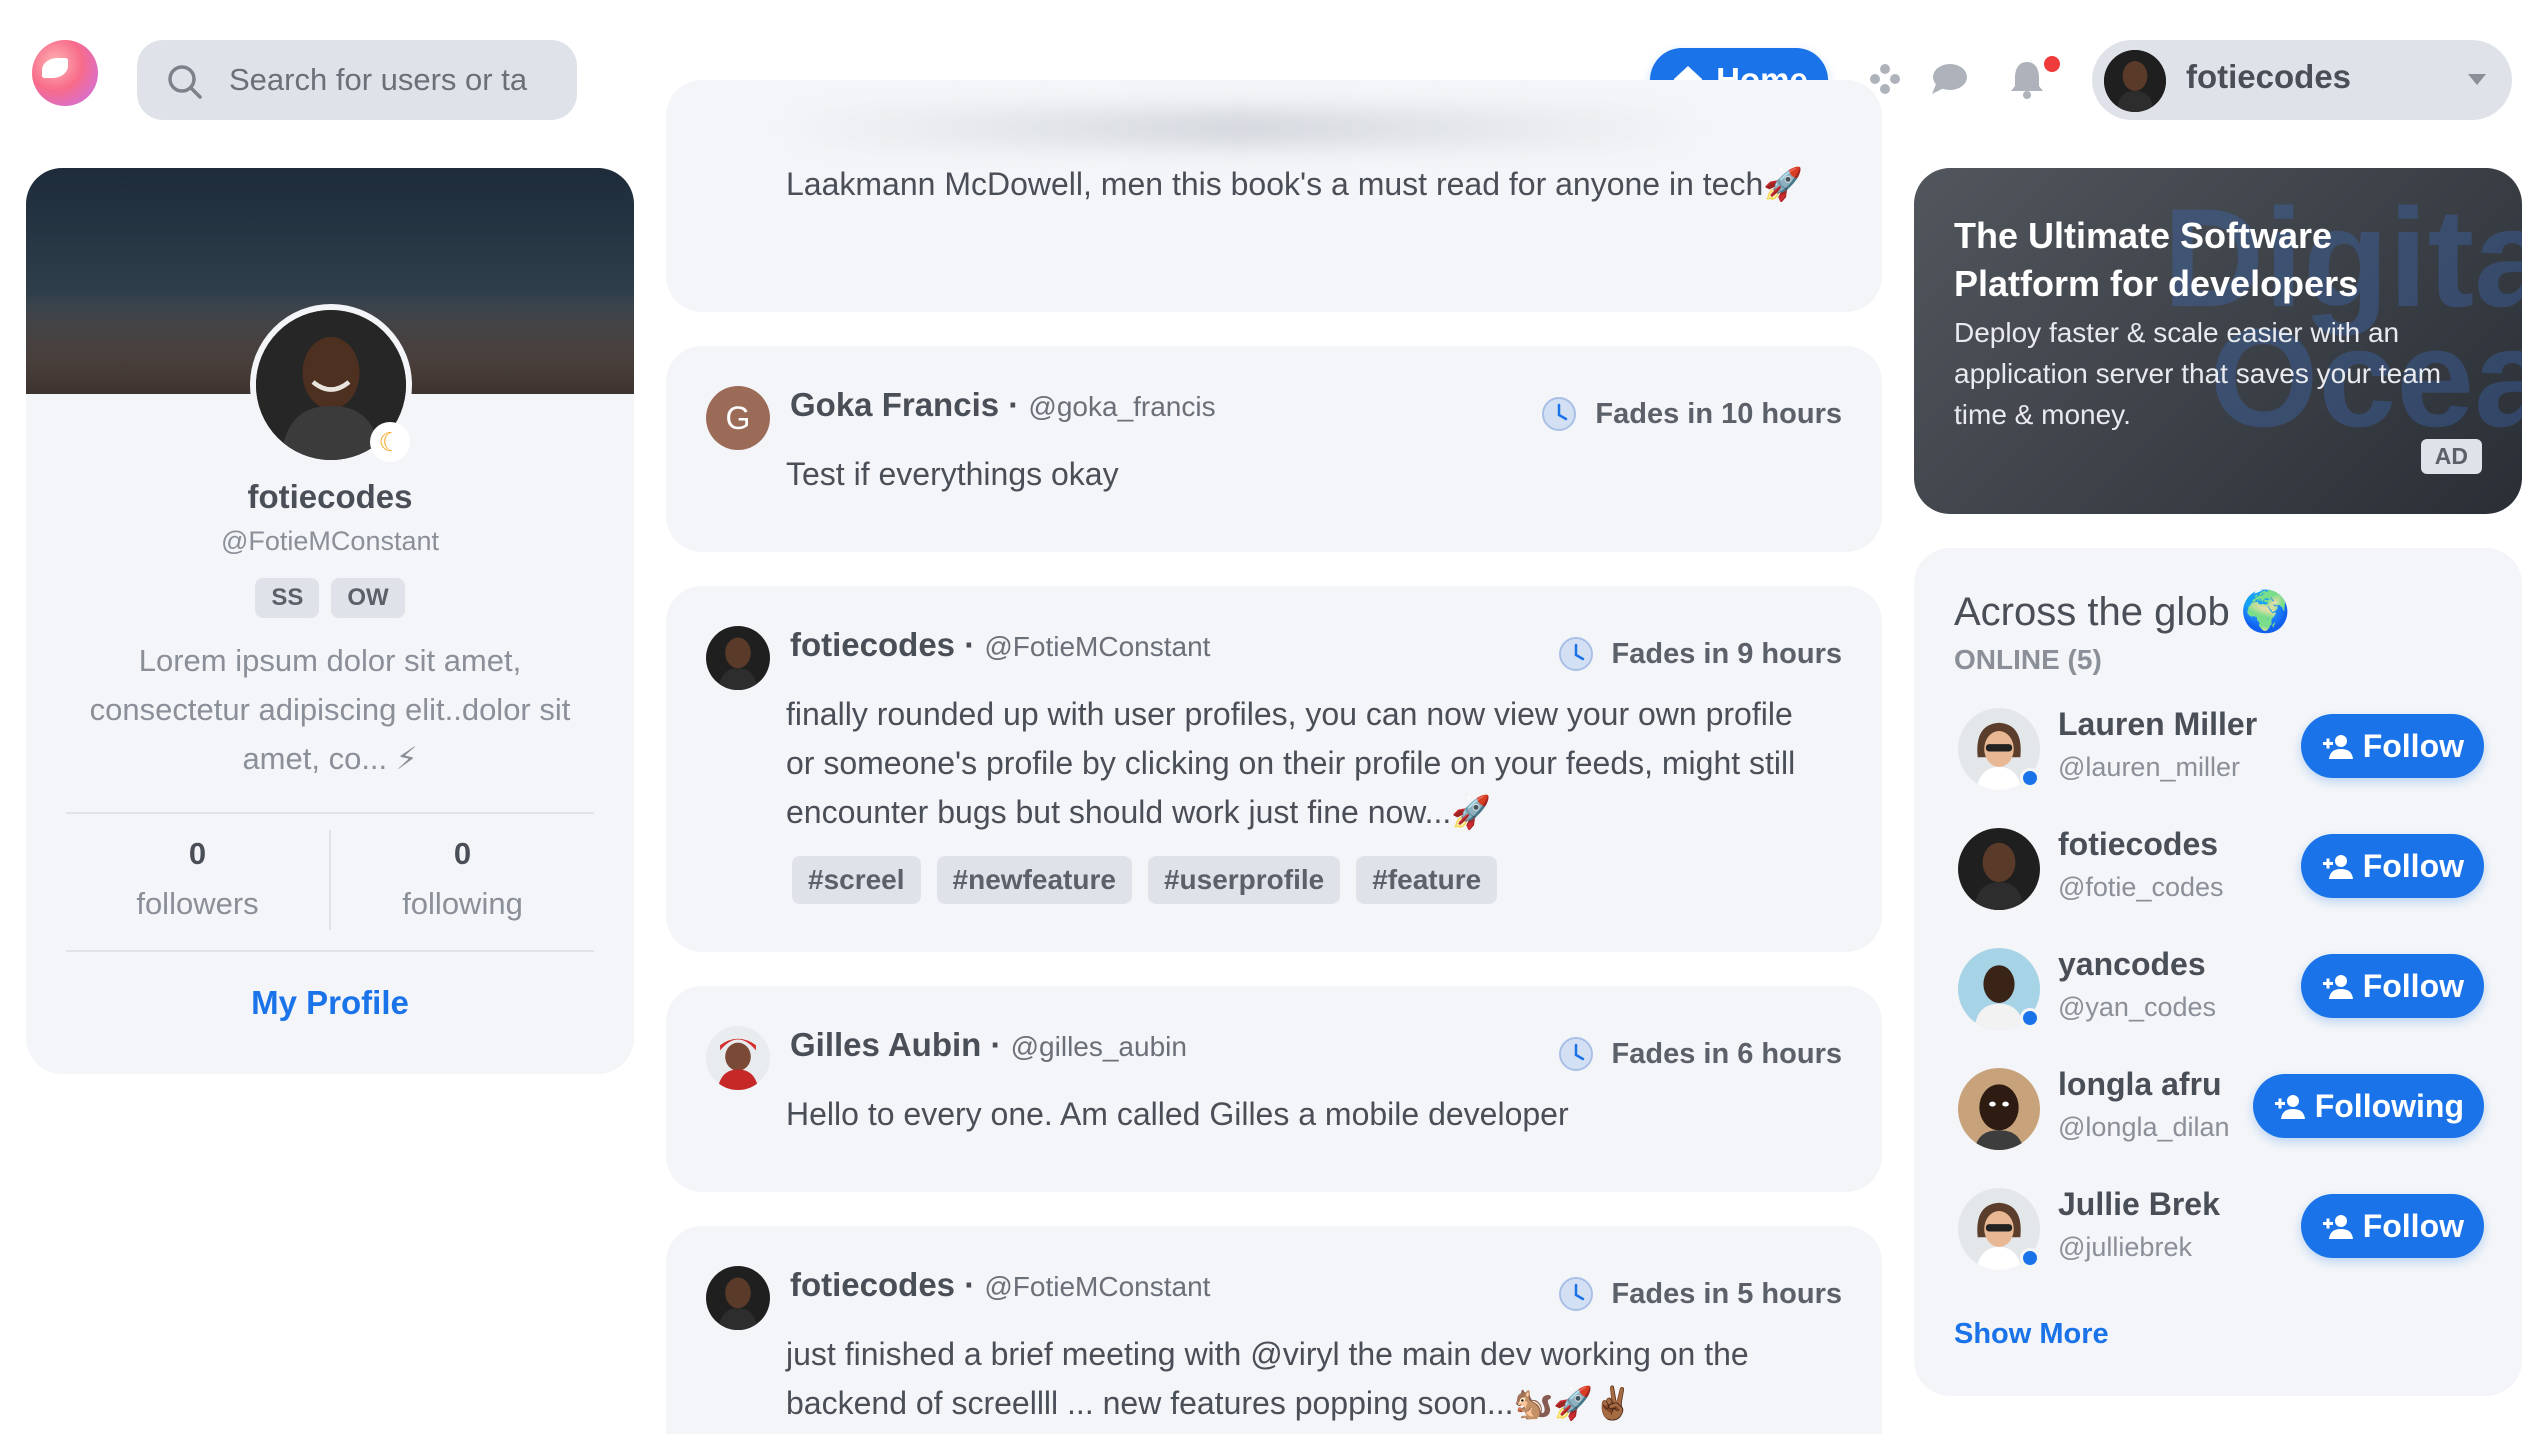 The image size is (2546, 1434). I want to click on chevron-down-icon, so click(2477, 79).